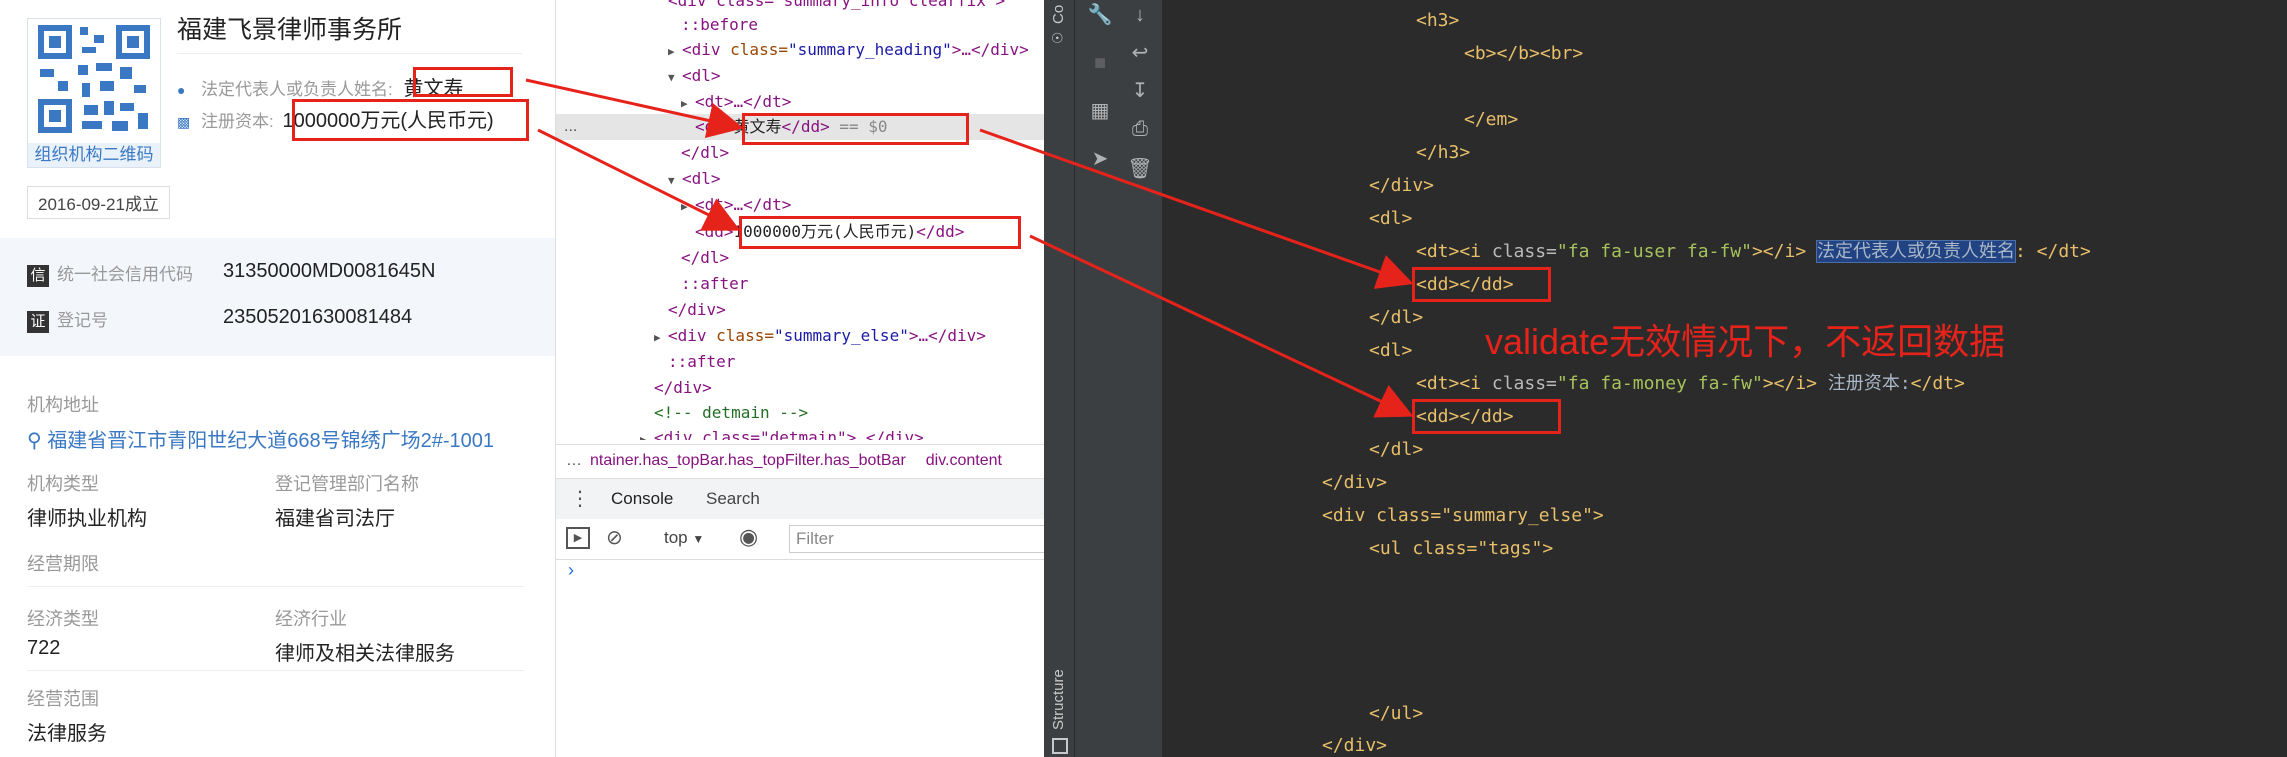 This screenshot has width=2287, height=757. Describe the element at coordinates (719, 25) in the screenshot. I see `dom-line: ::before` at that location.